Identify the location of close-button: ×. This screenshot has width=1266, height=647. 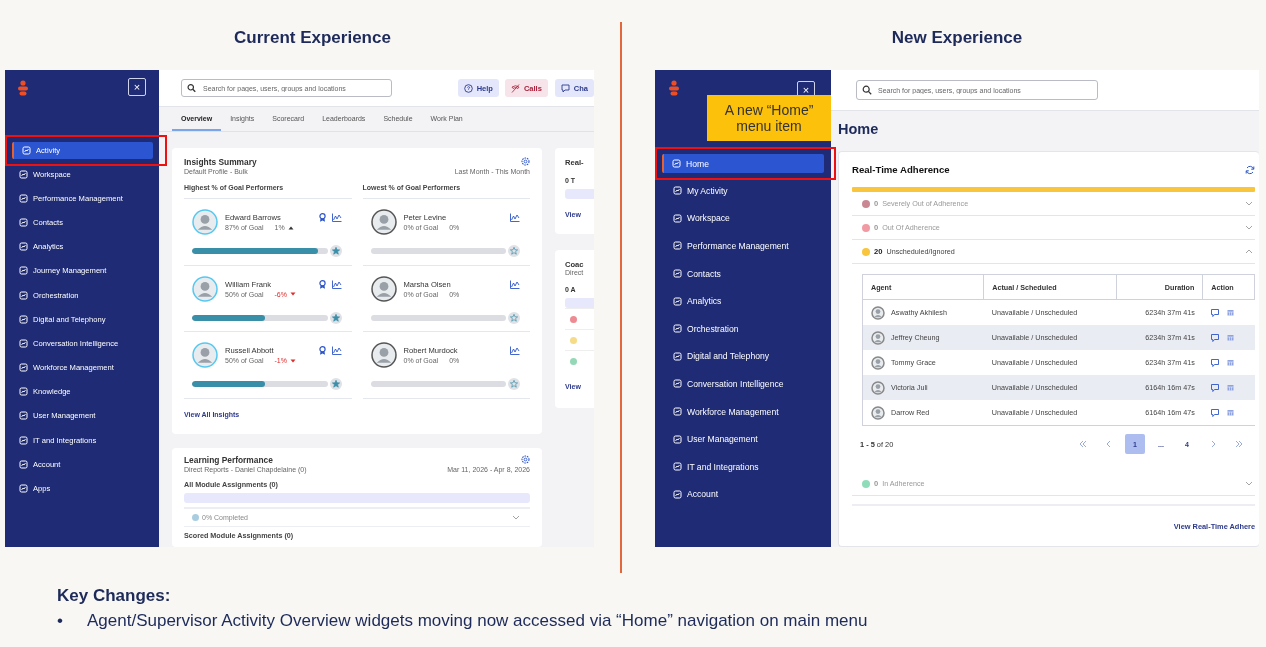
(137, 87).